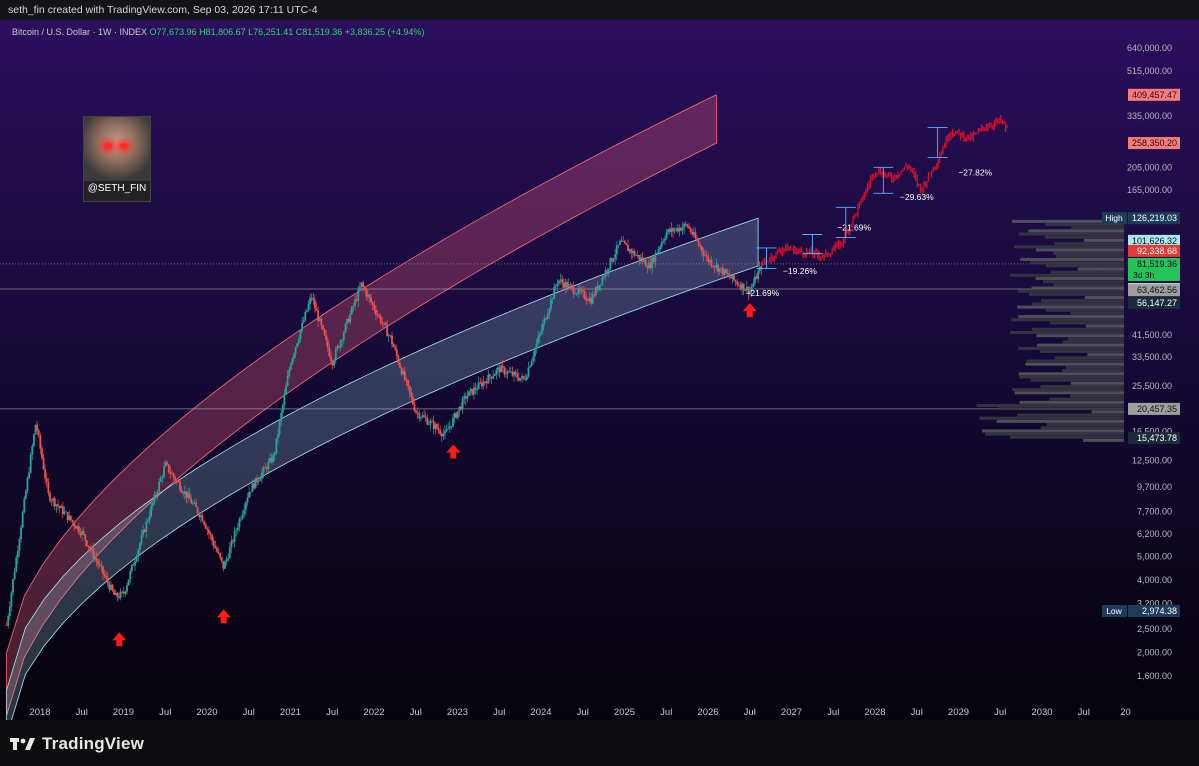  What do you see at coordinates (271, 32) in the screenshot?
I see `low-value: L76,251.41` at bounding box center [271, 32].